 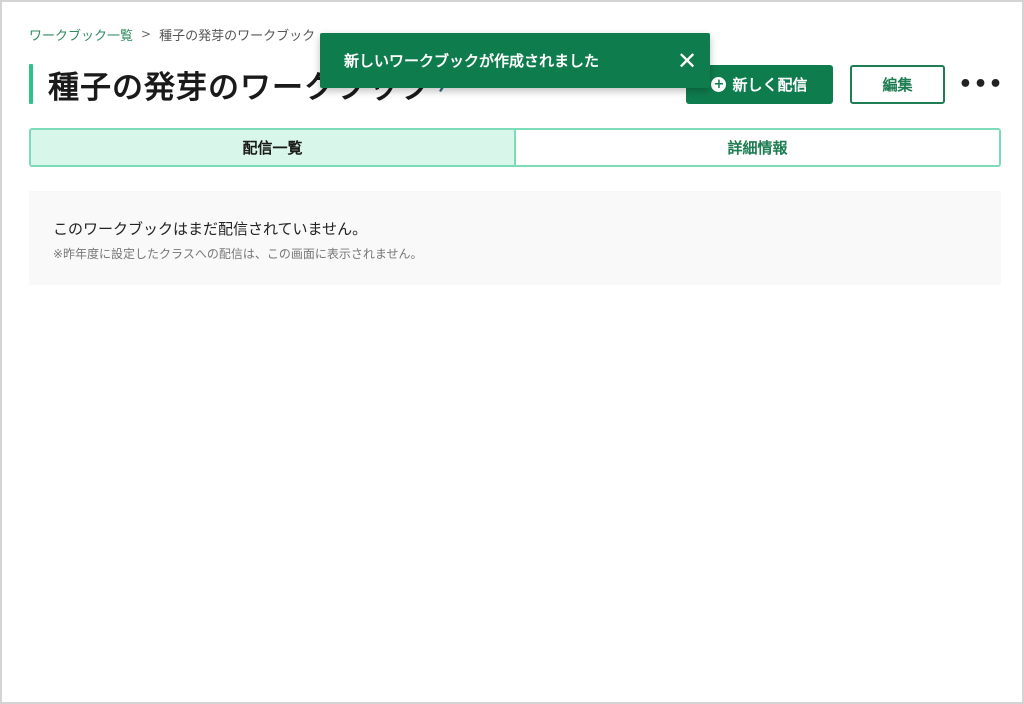 I want to click on toast-message: 新しいワークブックが作成されました, so click(x=472, y=61).